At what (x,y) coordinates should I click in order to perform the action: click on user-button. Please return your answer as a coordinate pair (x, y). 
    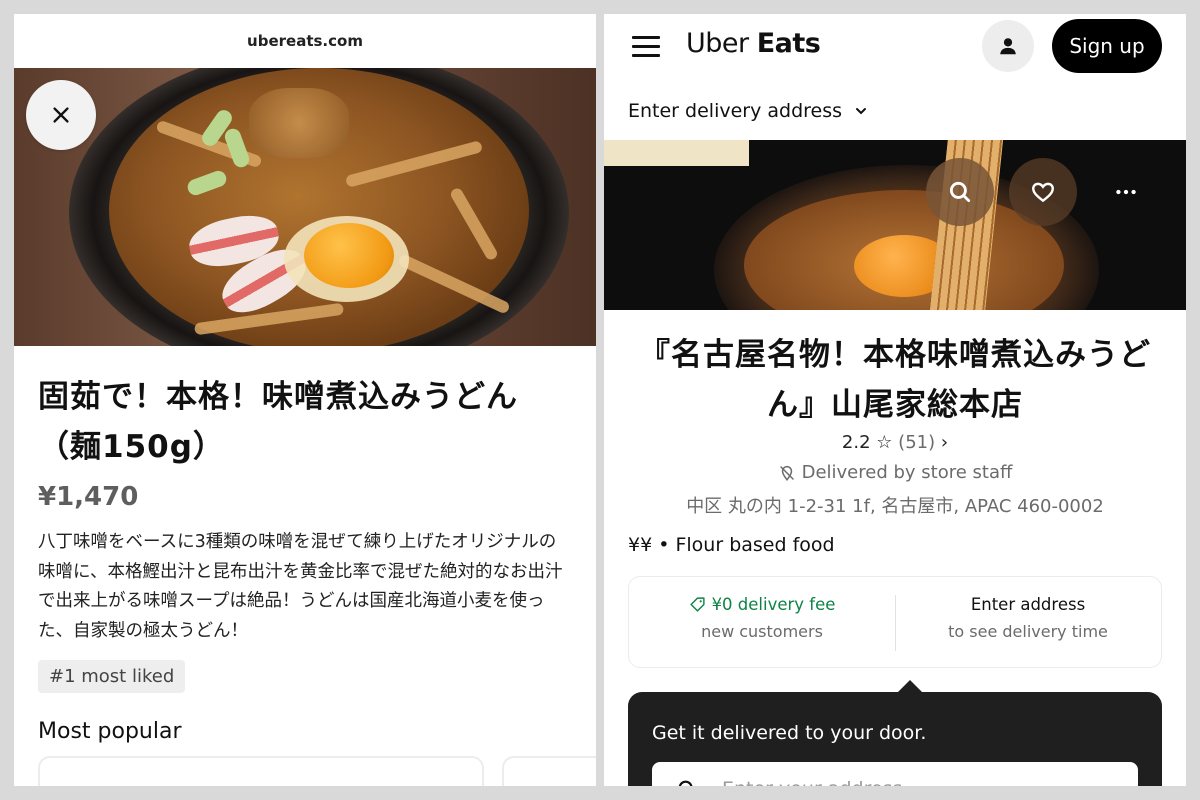
    Looking at the image, I should click on (1008, 46).